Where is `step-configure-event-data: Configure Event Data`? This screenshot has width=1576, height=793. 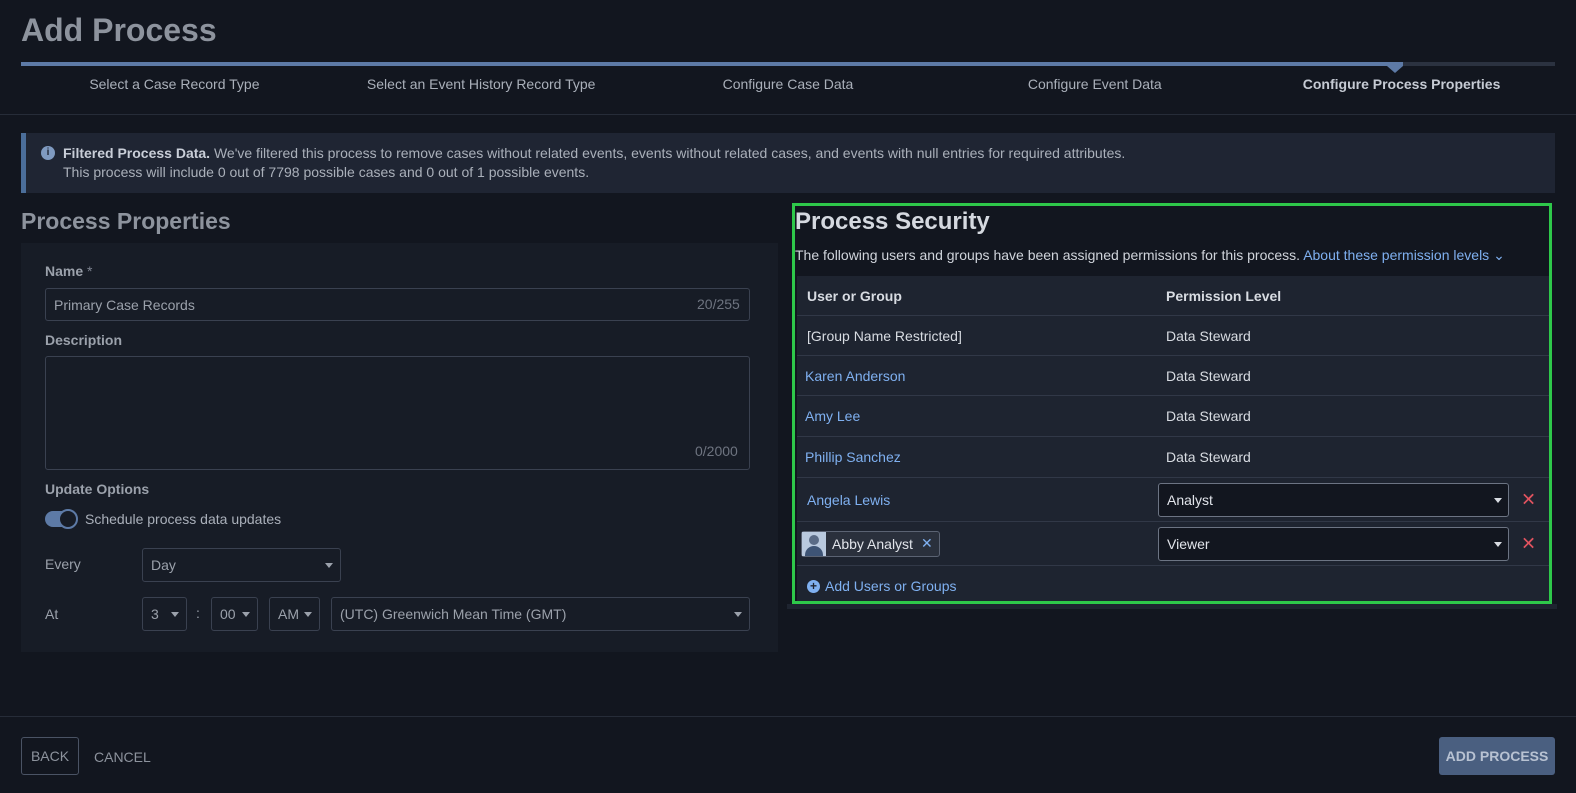
step-configure-event-data: Configure Event Data is located at coordinates (1094, 84).